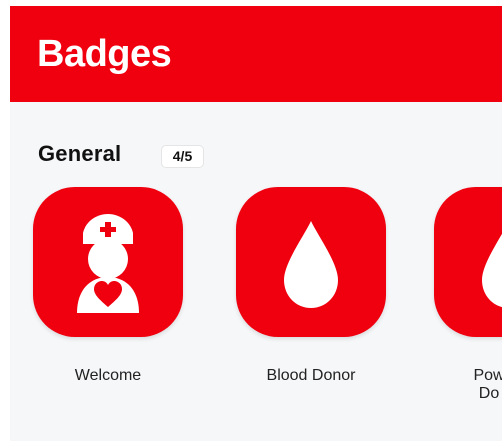 The width and height of the screenshot is (502, 441). What do you see at coordinates (104, 54) in the screenshot?
I see `page-title: Badges` at bounding box center [104, 54].